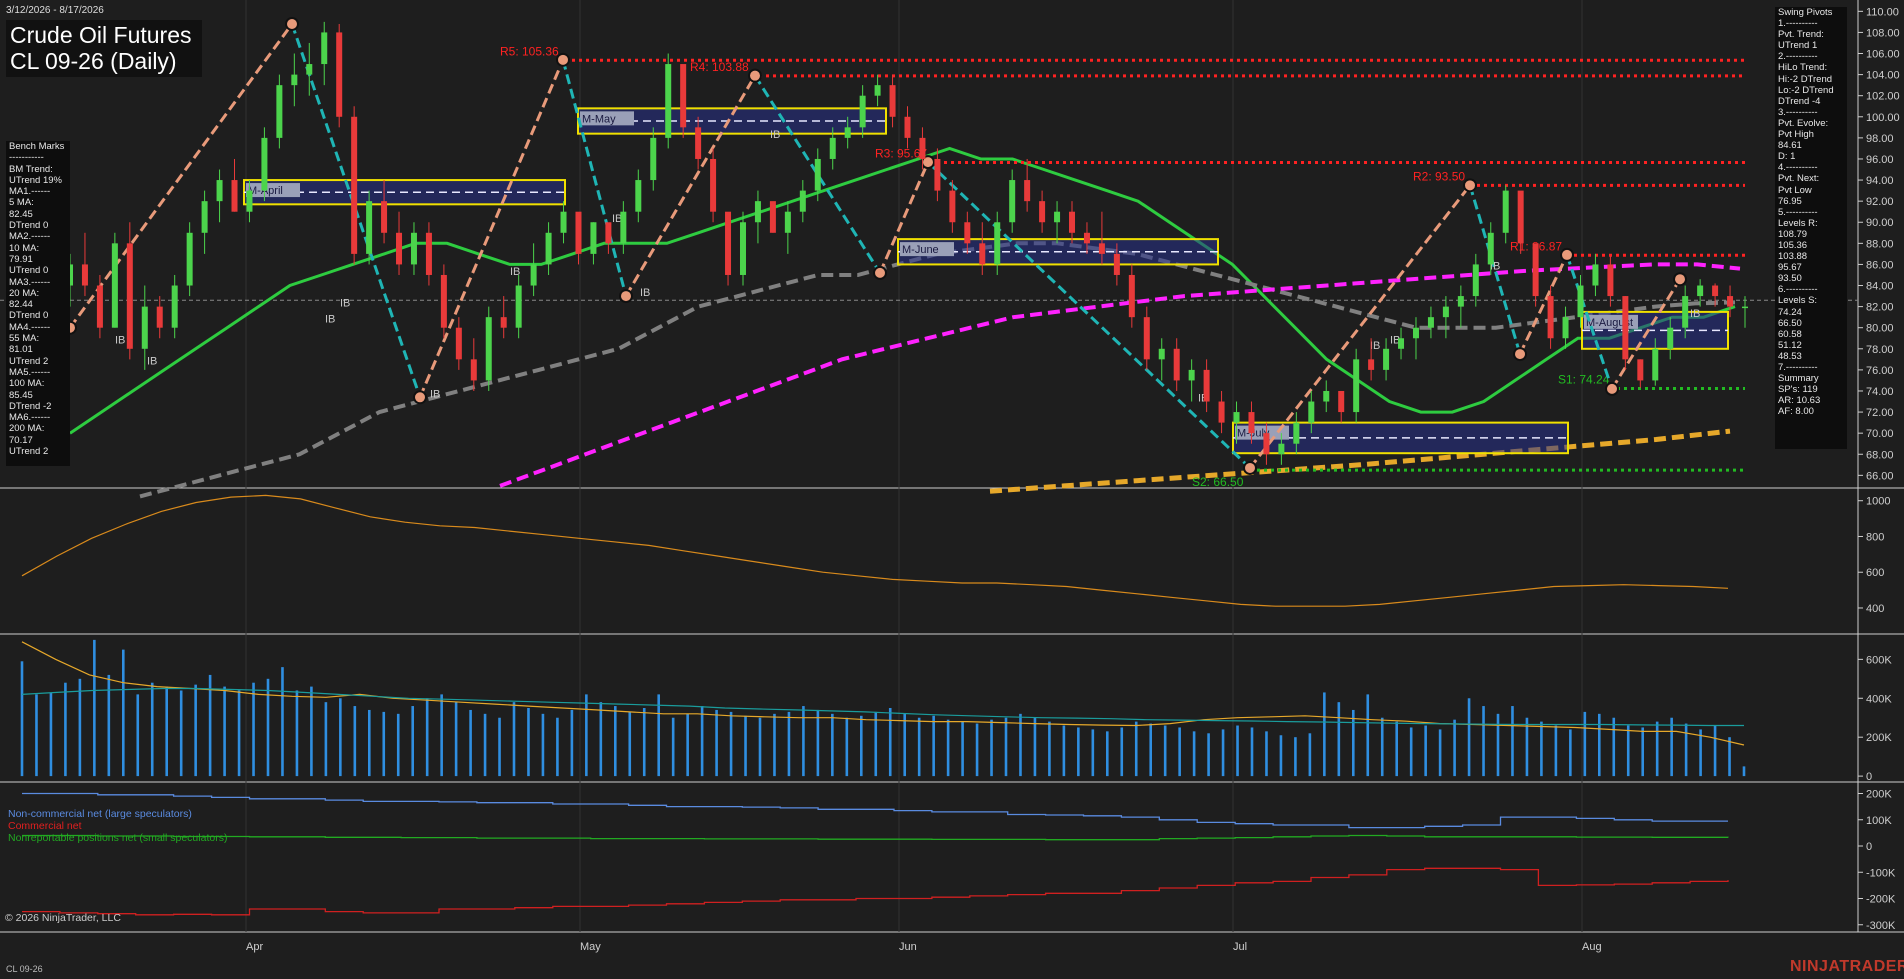 Image resolution: width=1904 pixels, height=979 pixels. Describe the element at coordinates (1790, 146) in the screenshot. I see `swing-pivot-line: 84.61` at that location.